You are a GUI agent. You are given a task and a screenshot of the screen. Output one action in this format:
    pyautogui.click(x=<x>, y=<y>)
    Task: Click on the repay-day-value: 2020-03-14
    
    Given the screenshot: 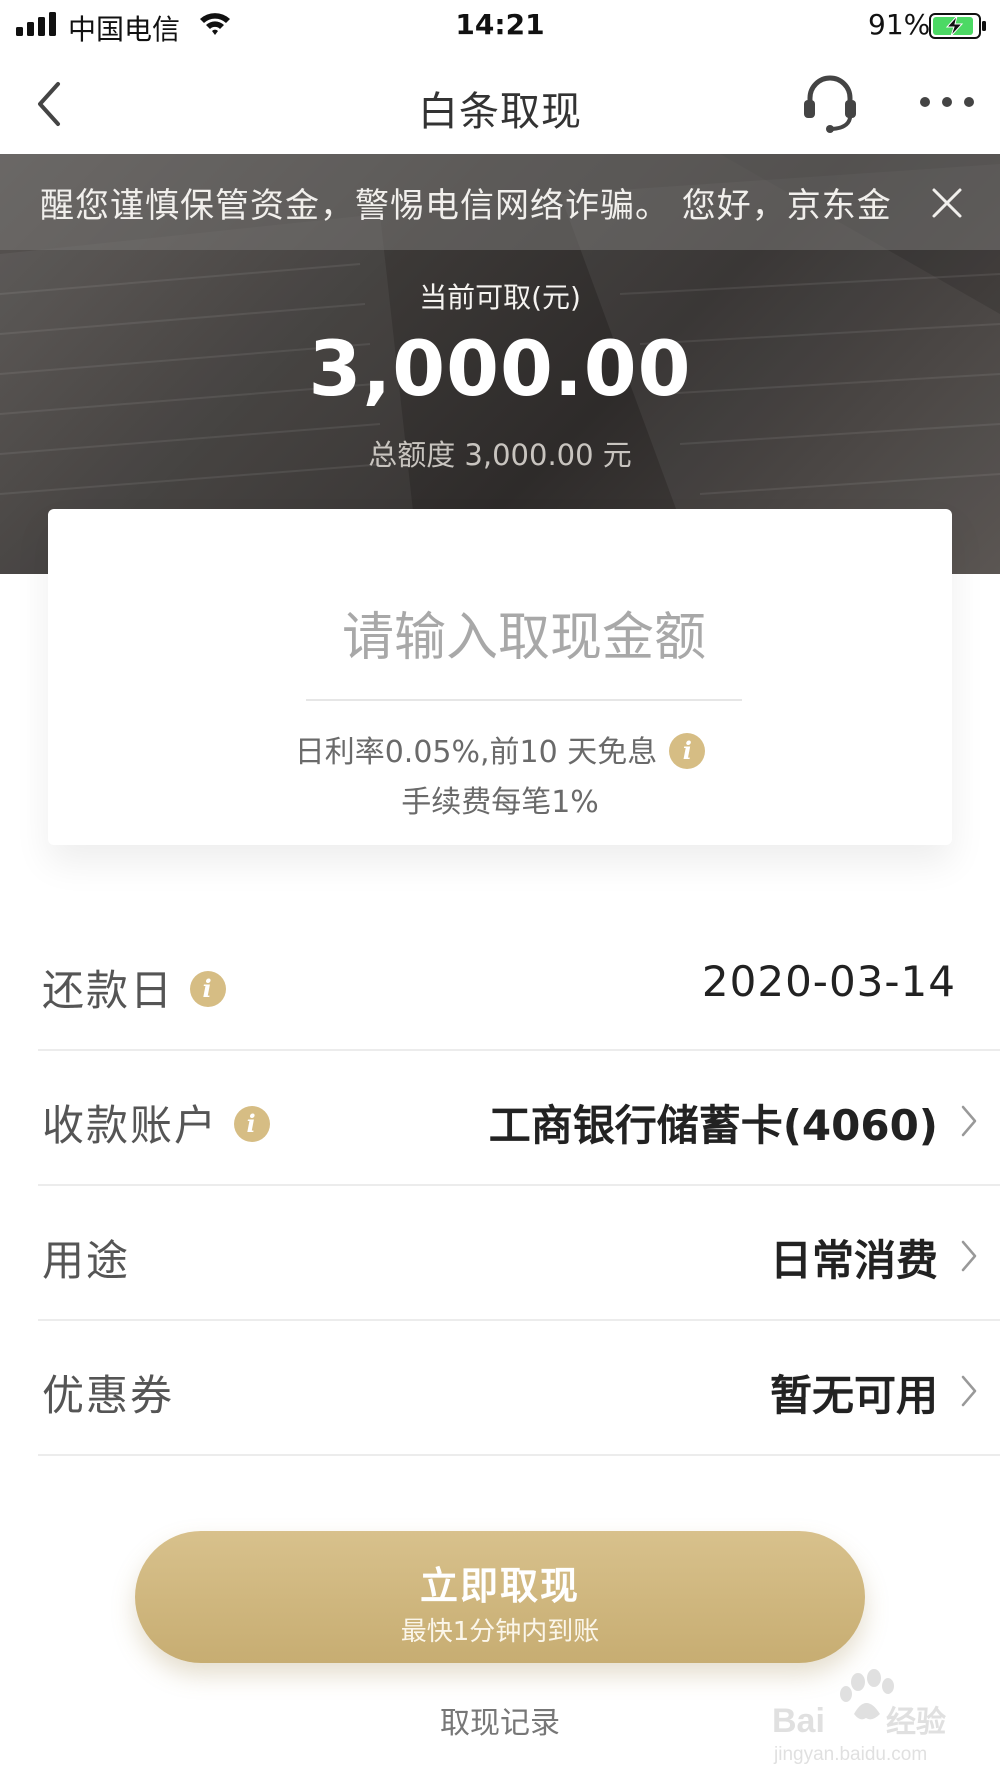 What is the action you would take?
    pyautogui.click(x=828, y=981)
    